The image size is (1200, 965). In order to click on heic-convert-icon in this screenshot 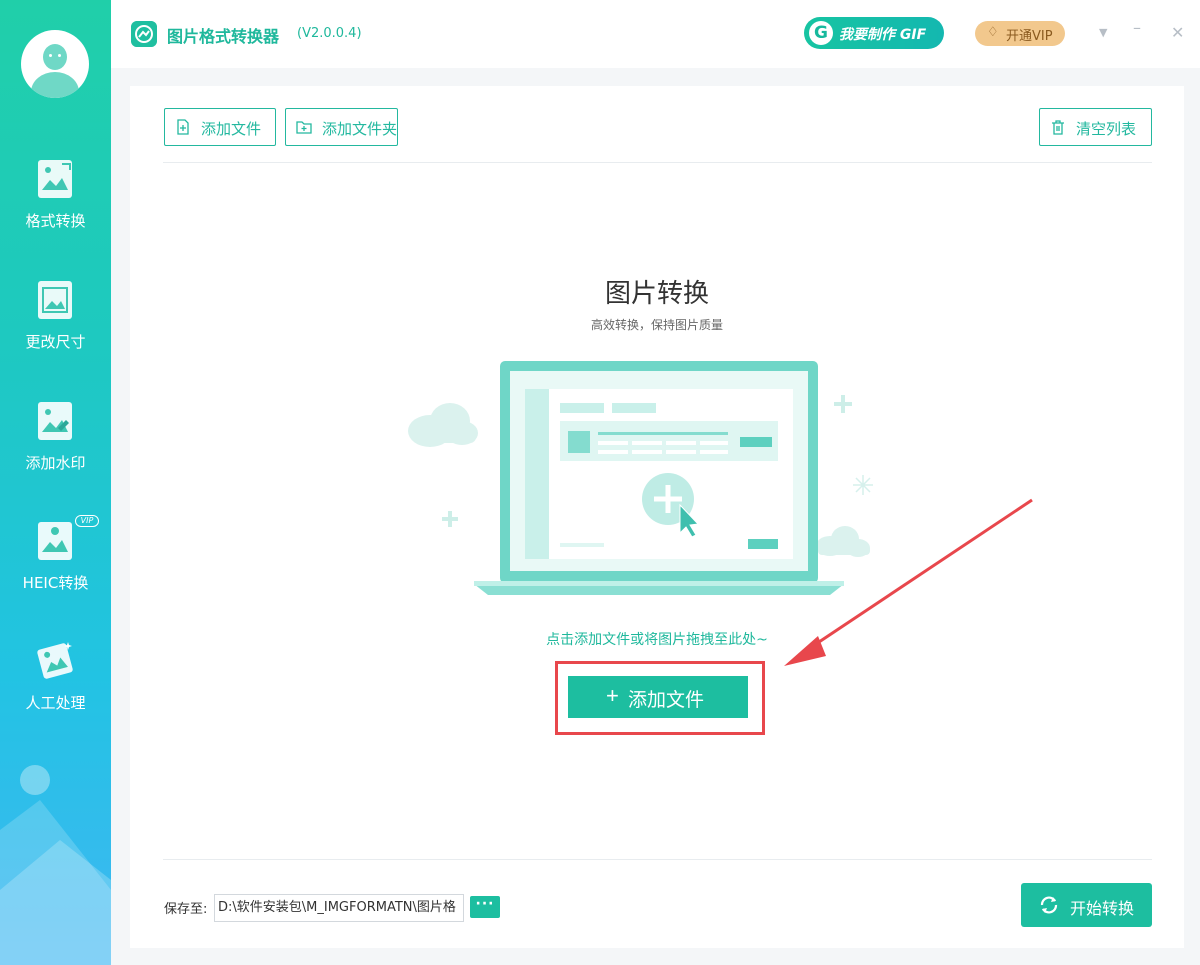, I will do `click(55, 541)`.